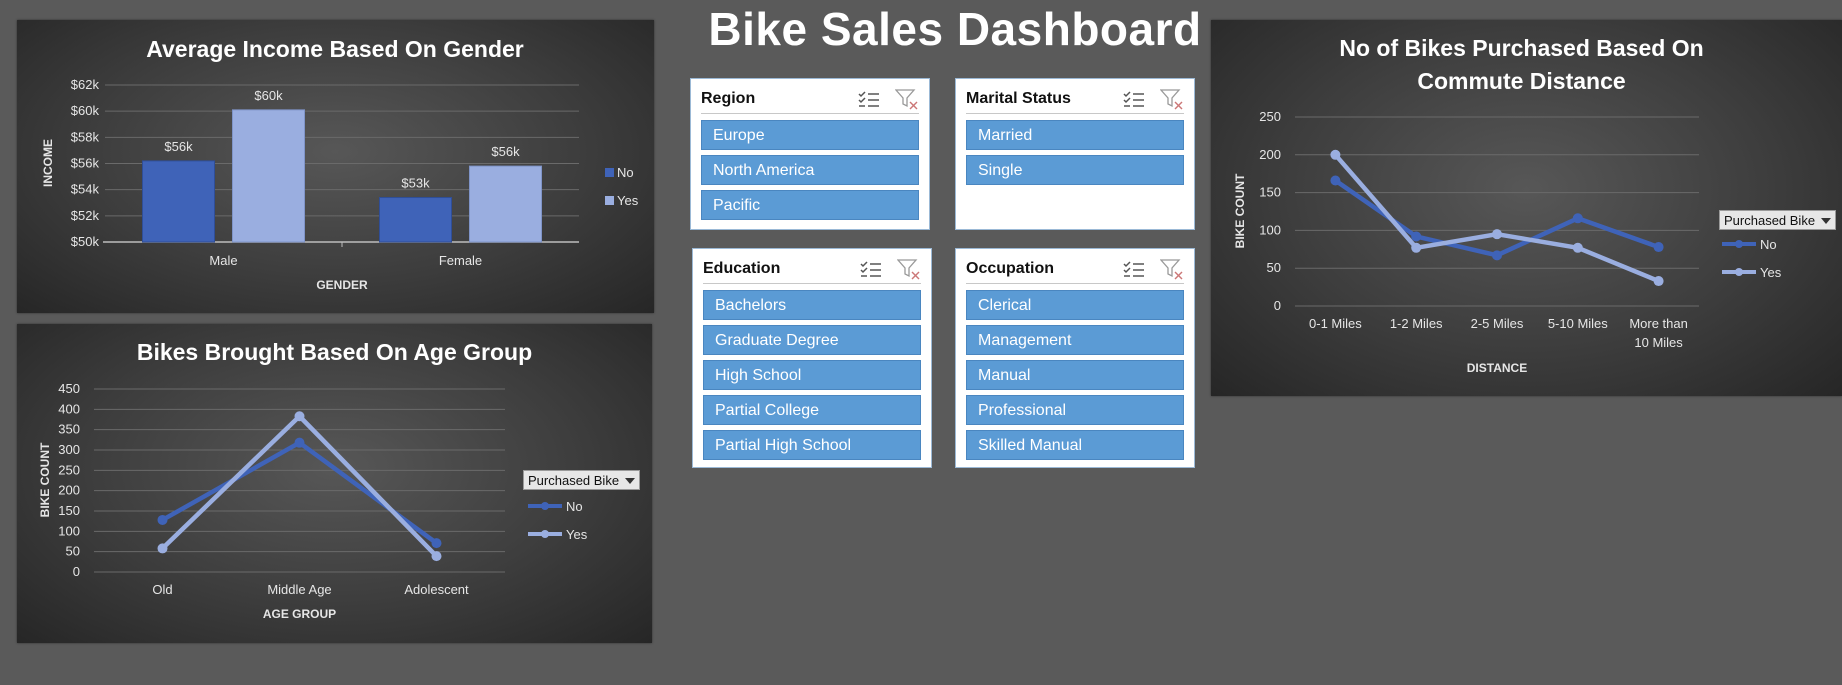 This screenshot has height=685, width=1842. What do you see at coordinates (1075, 269) in the screenshot?
I see `slicer-header: Occupation` at bounding box center [1075, 269].